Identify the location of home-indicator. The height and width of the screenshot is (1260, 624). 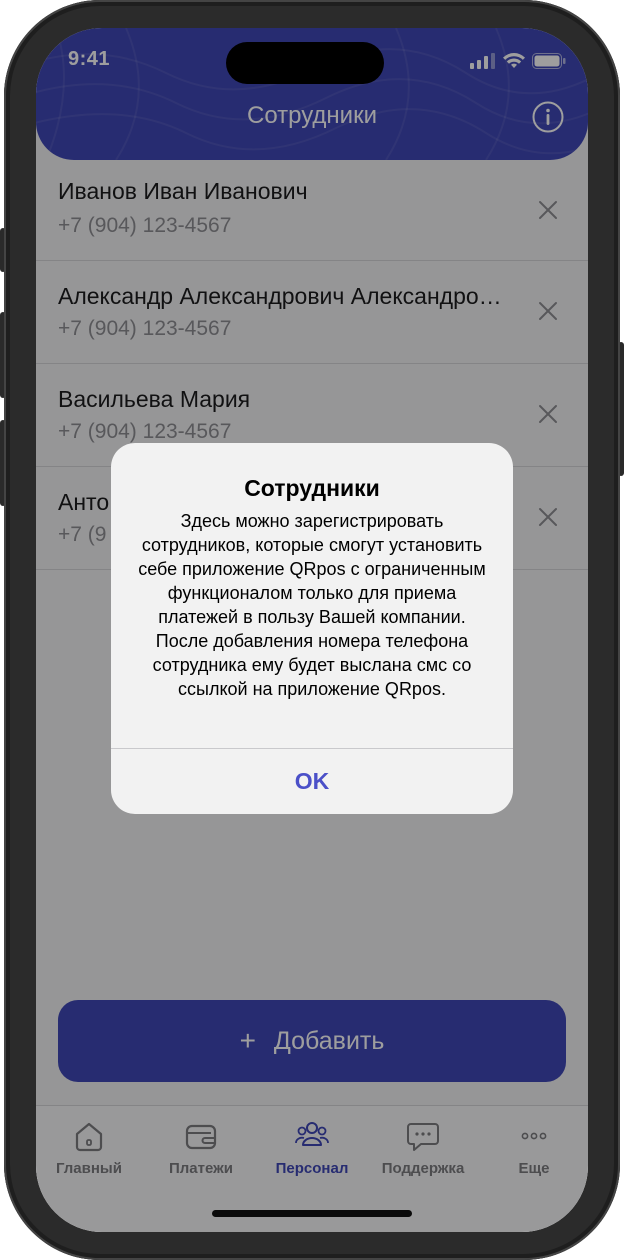
(312, 1213).